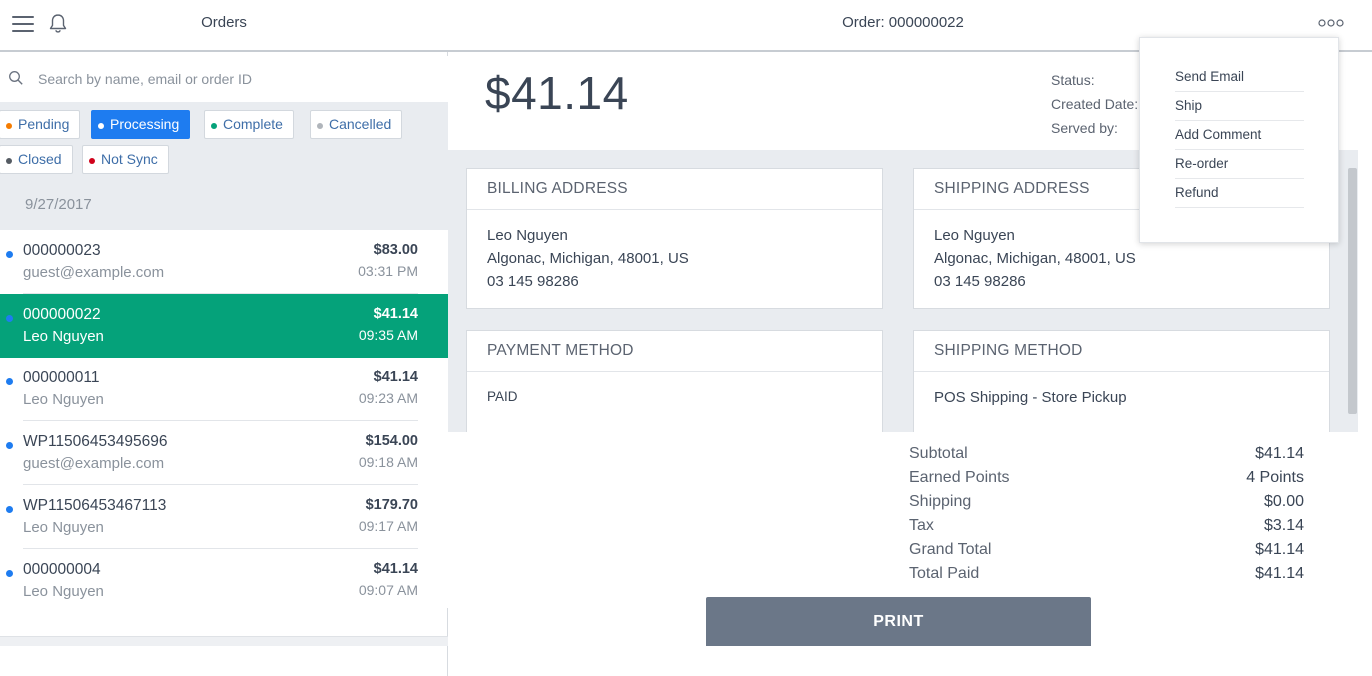 The image size is (1372, 676). What do you see at coordinates (395, 250) in the screenshot?
I see `order-amount: $83.00` at bounding box center [395, 250].